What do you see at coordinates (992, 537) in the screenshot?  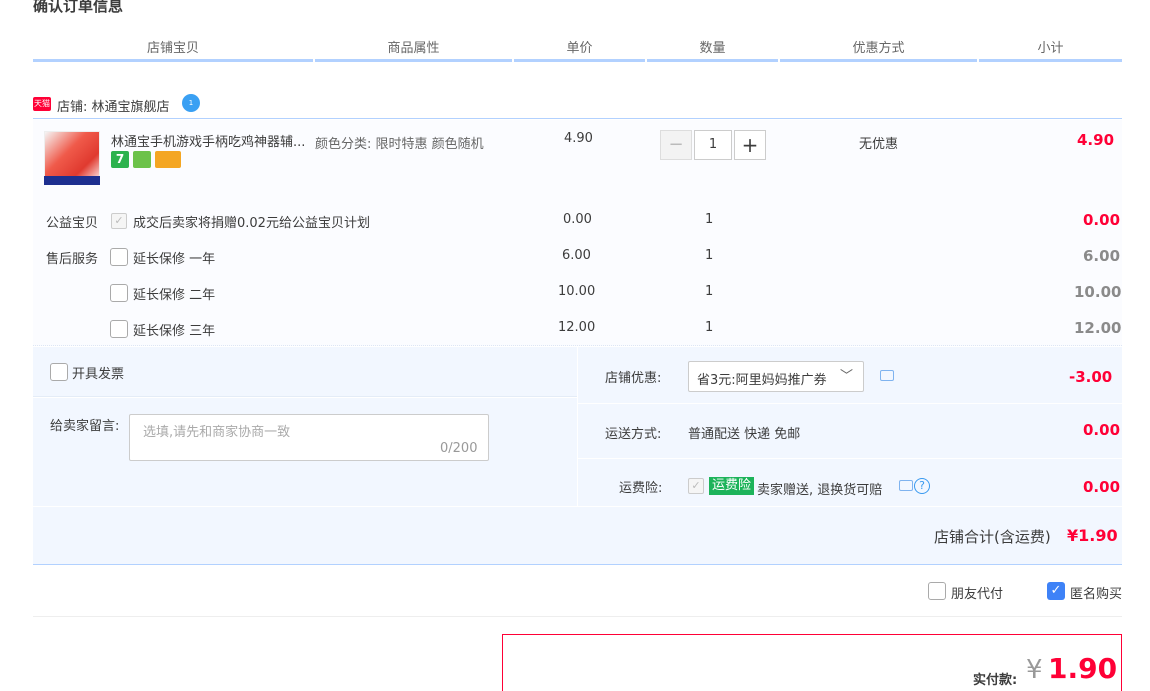 I see `shop-total-label: 店铺合计(含运费)` at bounding box center [992, 537].